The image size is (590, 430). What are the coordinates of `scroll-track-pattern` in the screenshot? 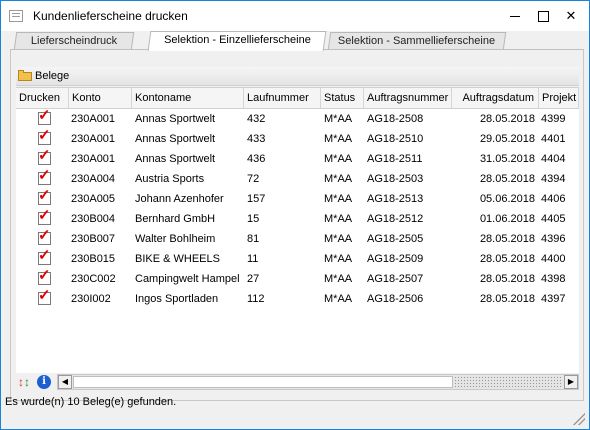 It's located at (508, 382).